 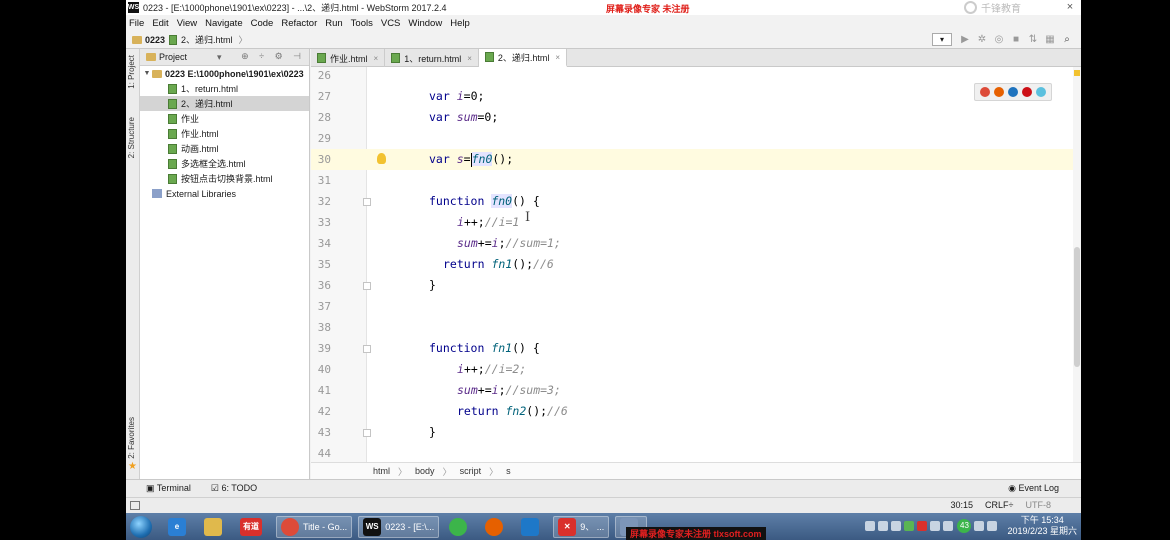 What do you see at coordinates (696, 159) in the screenshot?
I see `code-line-current: 30 var s=fn0();` at bounding box center [696, 159].